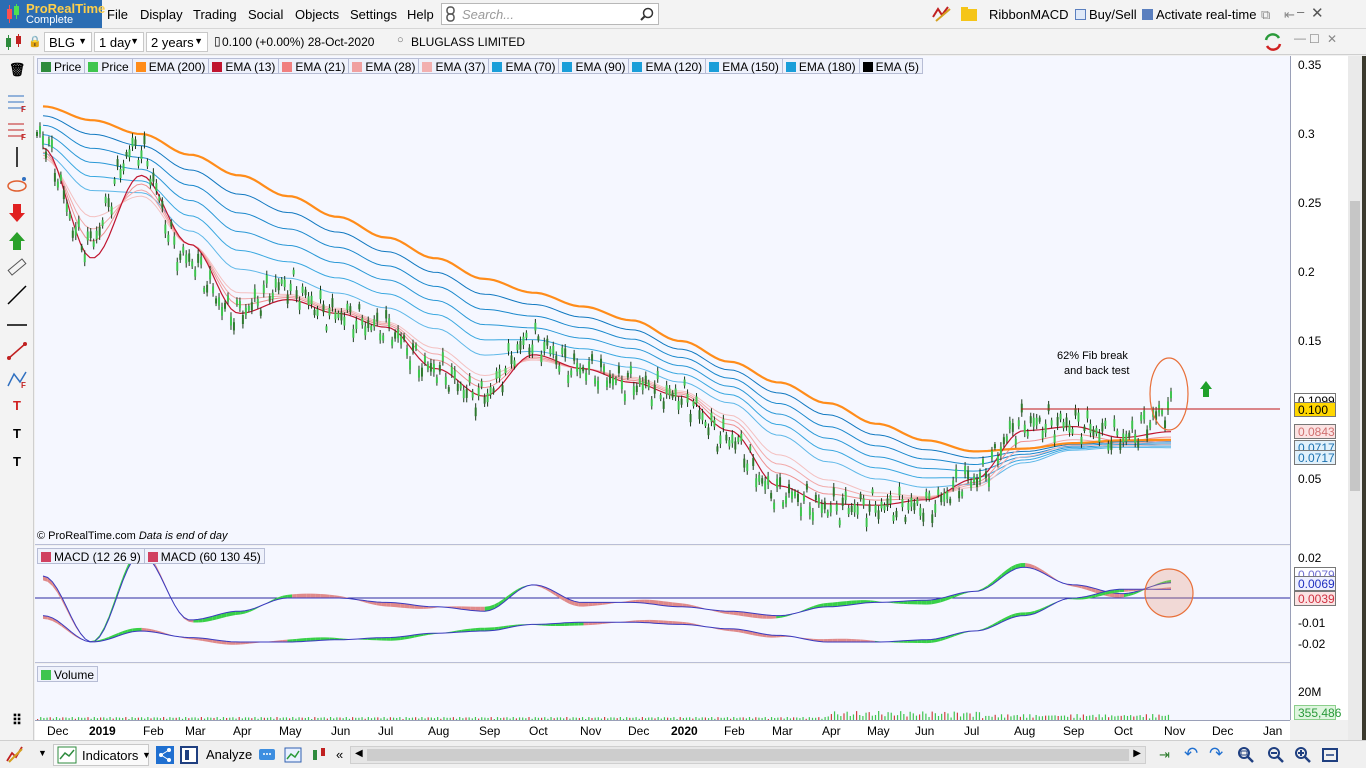 The width and height of the screenshot is (1366, 768). What do you see at coordinates (339, 754) in the screenshot?
I see `scroll-left-double-icon: «` at bounding box center [339, 754].